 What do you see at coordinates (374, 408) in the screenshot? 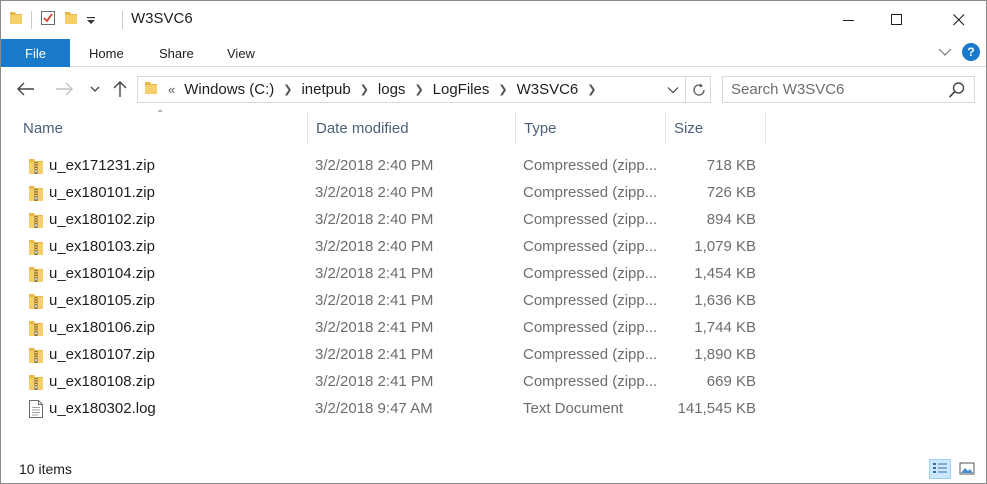
I see `file-date-modified: 3/2/2018 9:47 AM` at bounding box center [374, 408].